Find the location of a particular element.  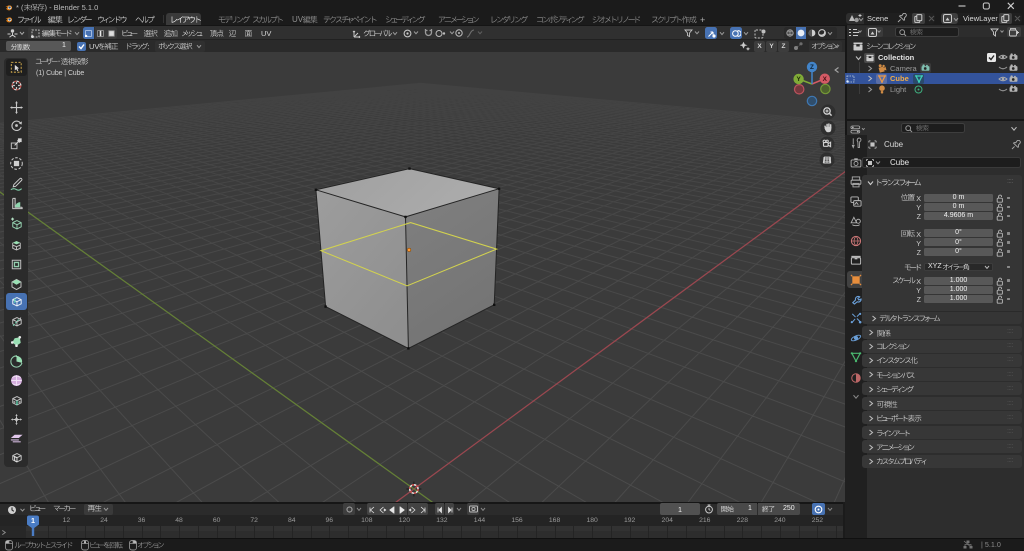

svg-text: Z is located at coordinates (812, 67).